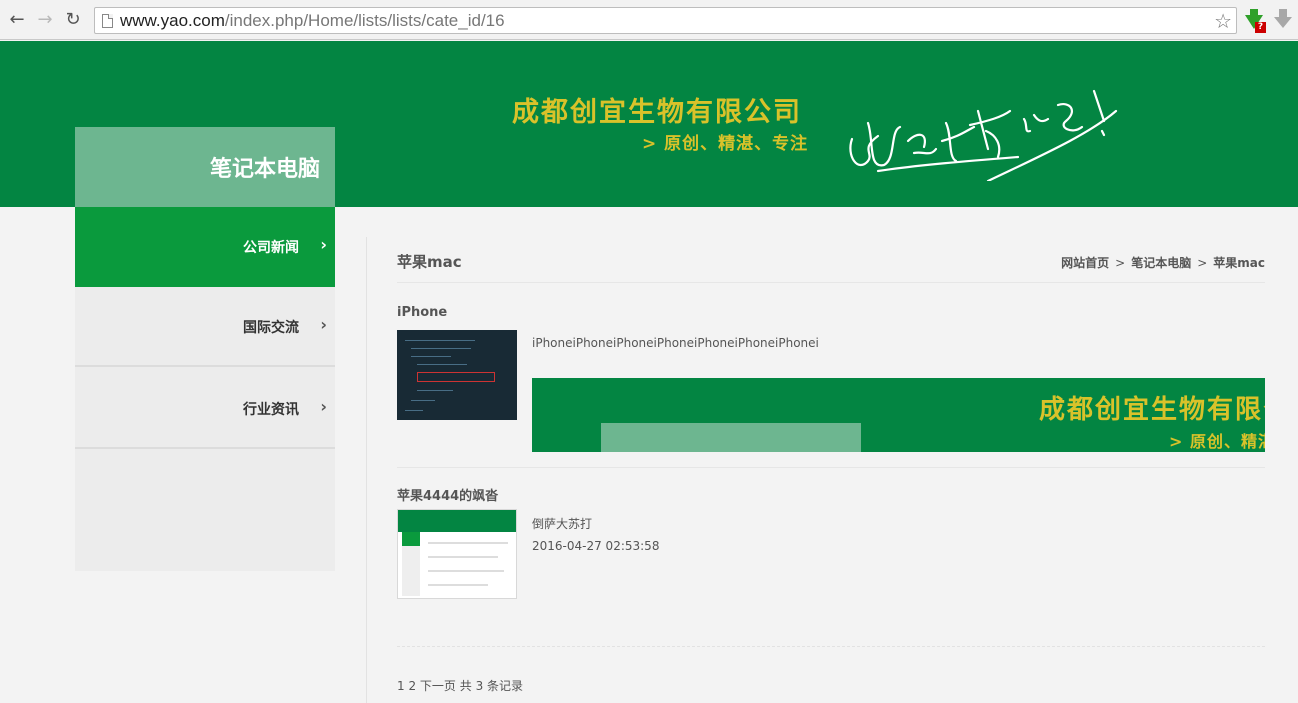  I want to click on sidebar-title: 笔记本电脑, so click(264, 169).